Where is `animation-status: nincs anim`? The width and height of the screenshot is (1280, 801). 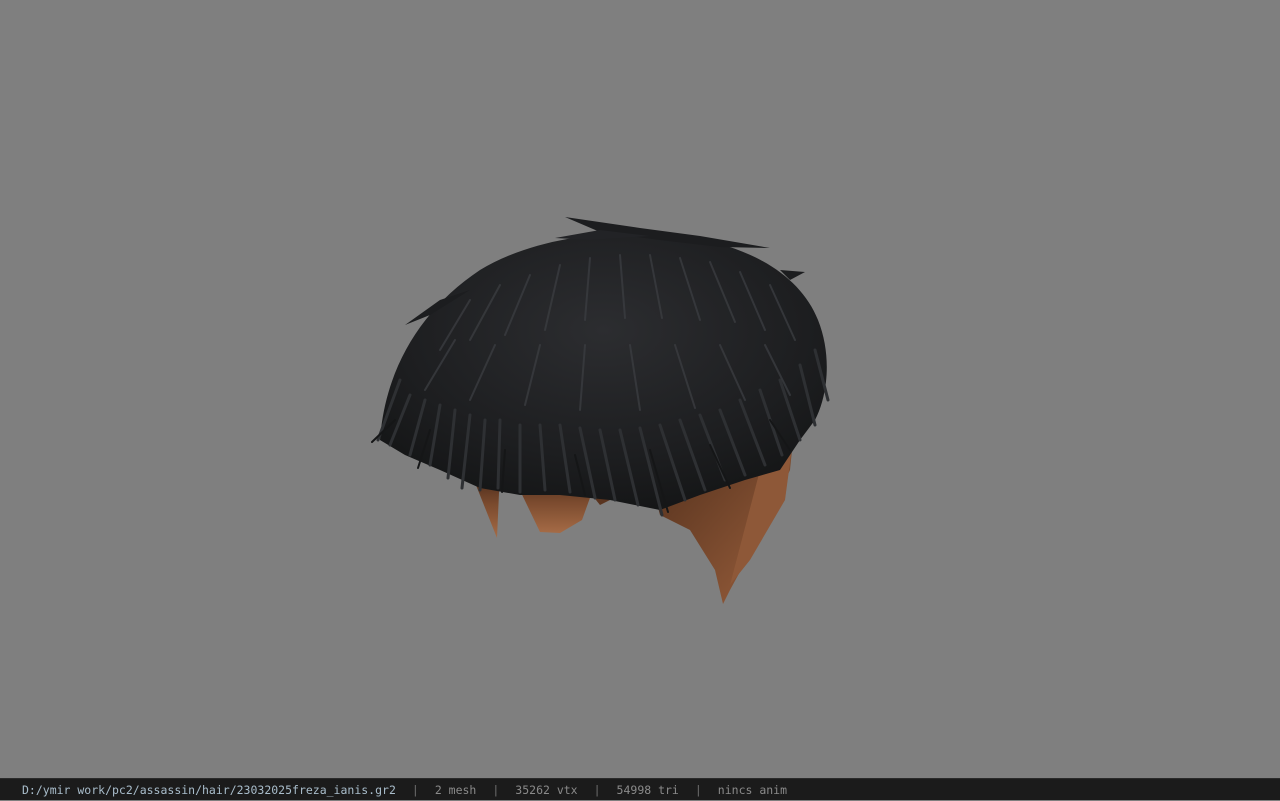
animation-status: nincs anim is located at coordinates (752, 790).